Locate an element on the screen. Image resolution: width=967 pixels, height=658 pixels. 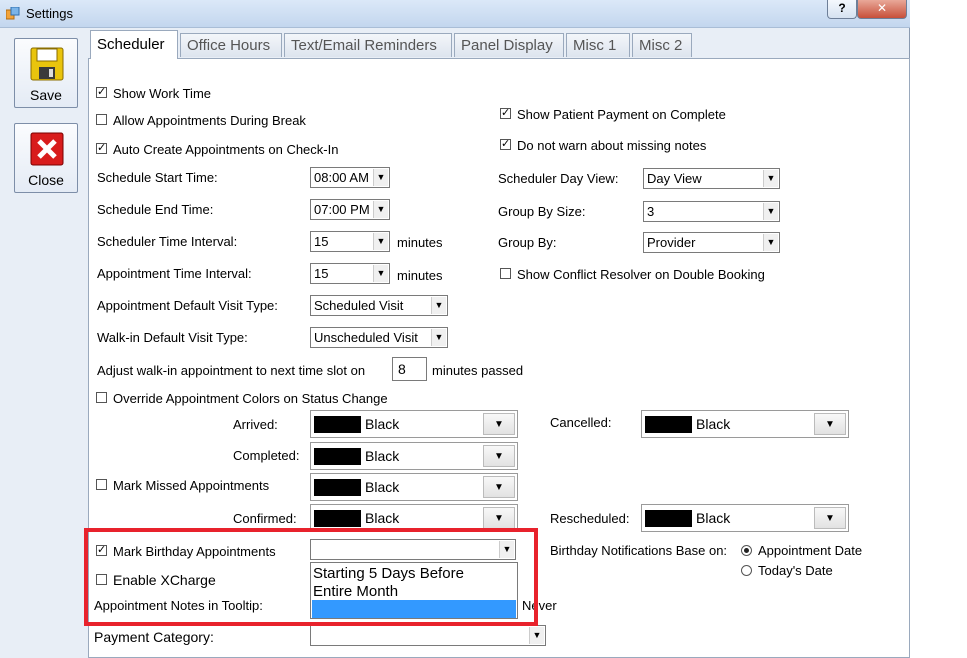
day-view-value: Day View is located at coordinates (674, 178).